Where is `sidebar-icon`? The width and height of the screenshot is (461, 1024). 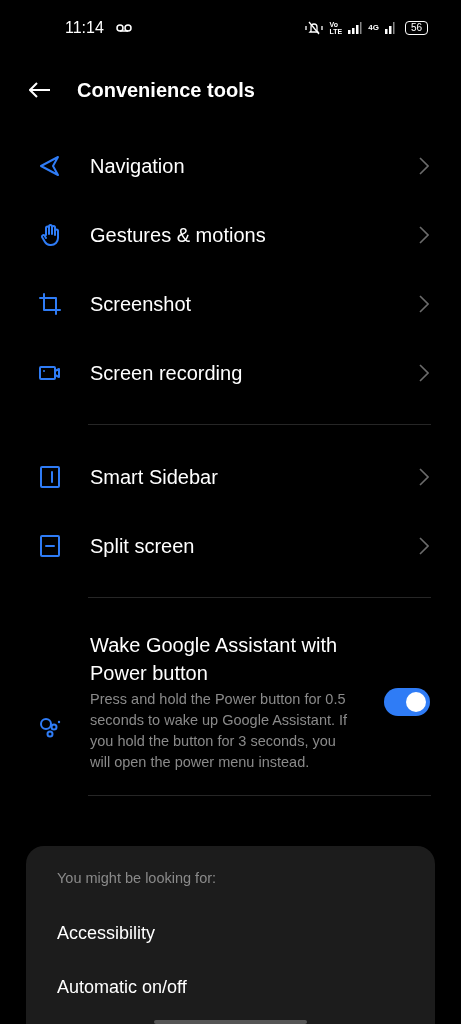
sidebar-icon is located at coordinates (50, 476).